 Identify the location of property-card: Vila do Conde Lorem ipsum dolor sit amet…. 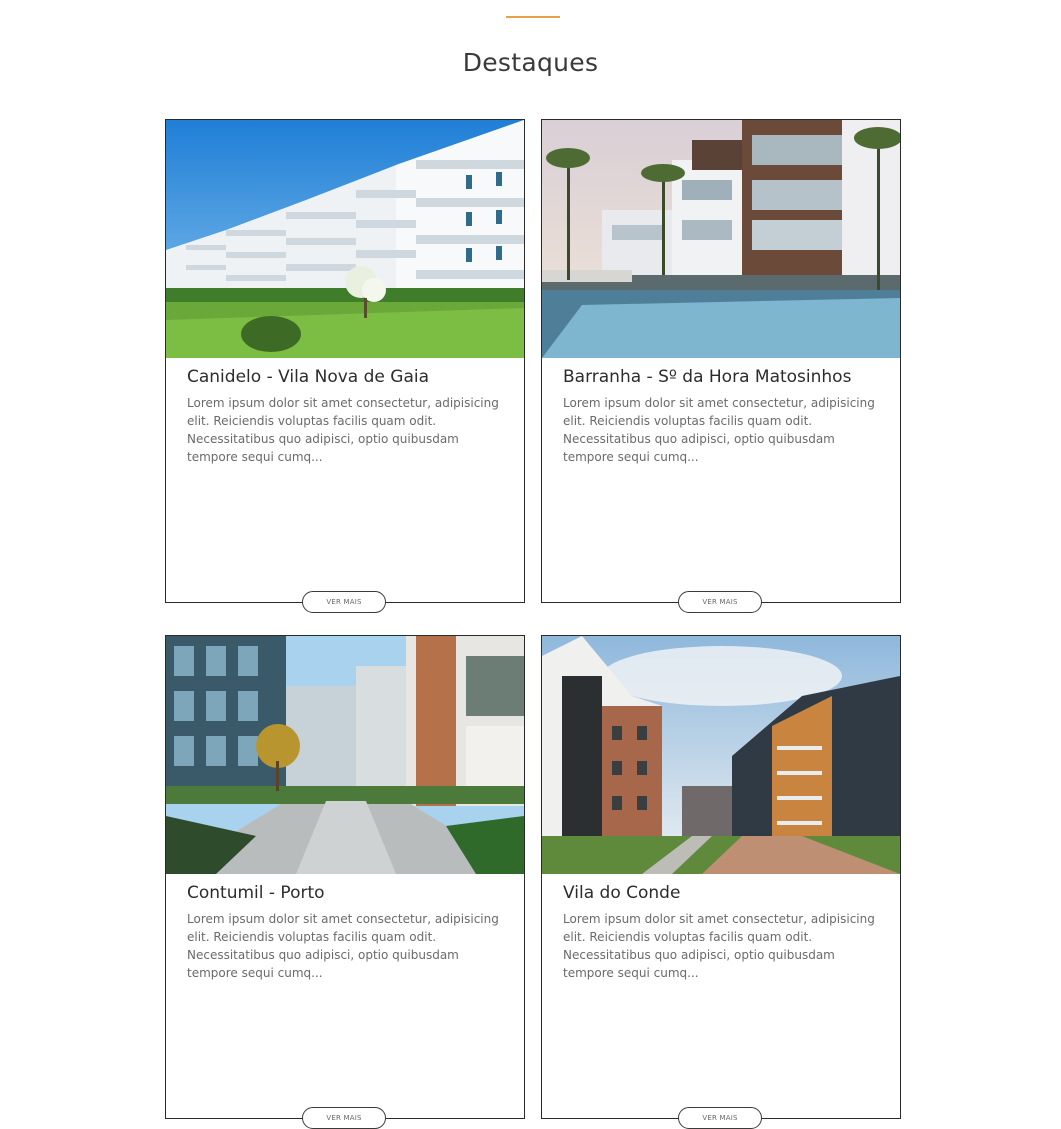
(721, 882).